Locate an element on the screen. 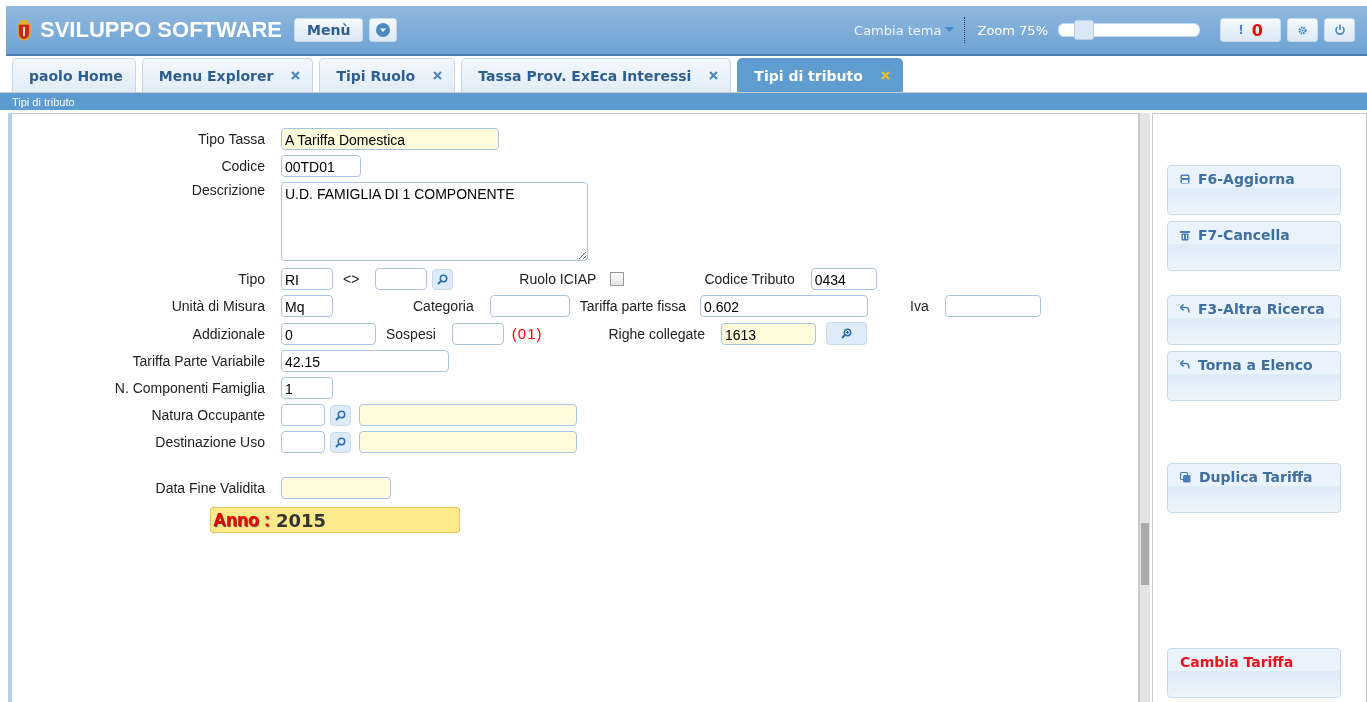 This screenshot has height=702, width=1367. copy-icon is located at coordinates (1185, 477).